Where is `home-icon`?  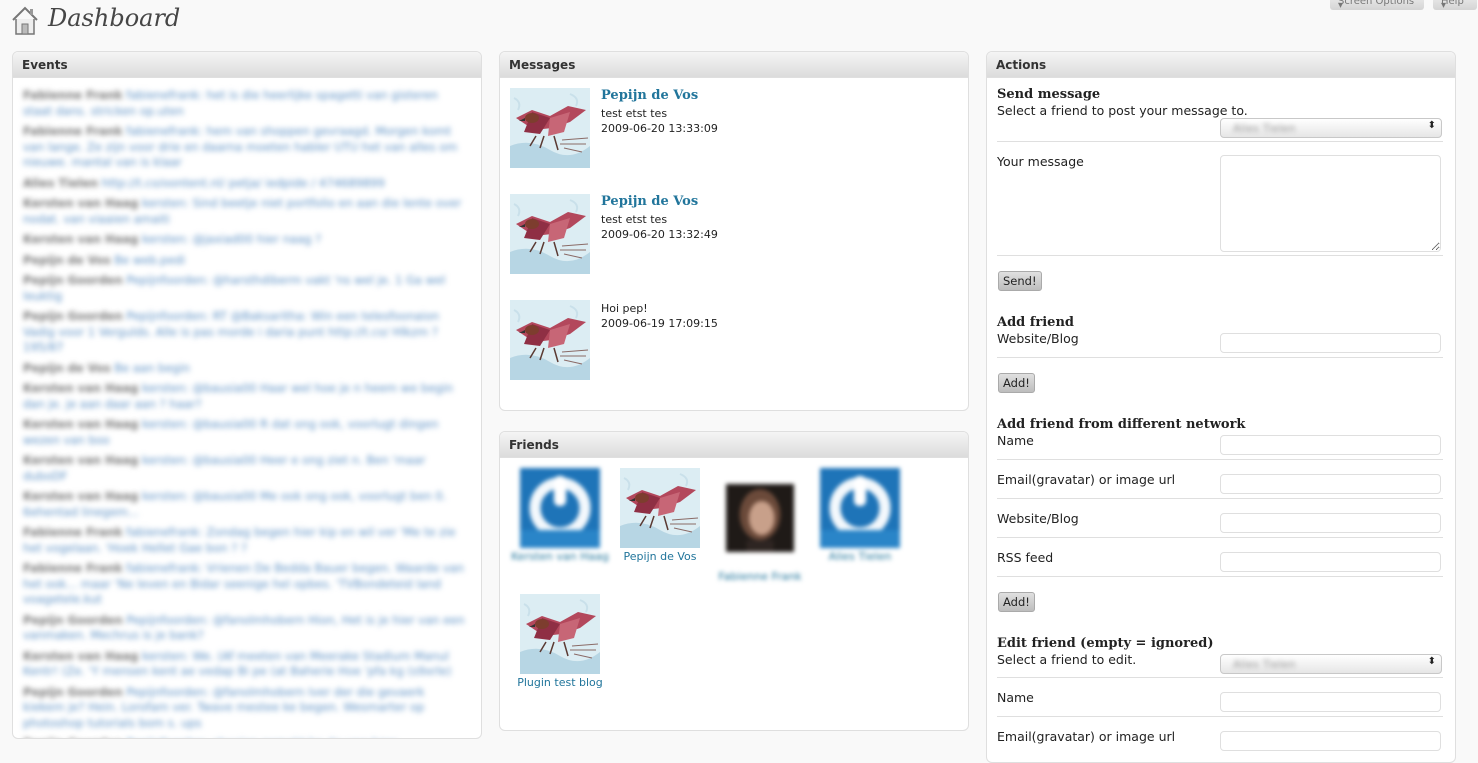 home-icon is located at coordinates (25, 20).